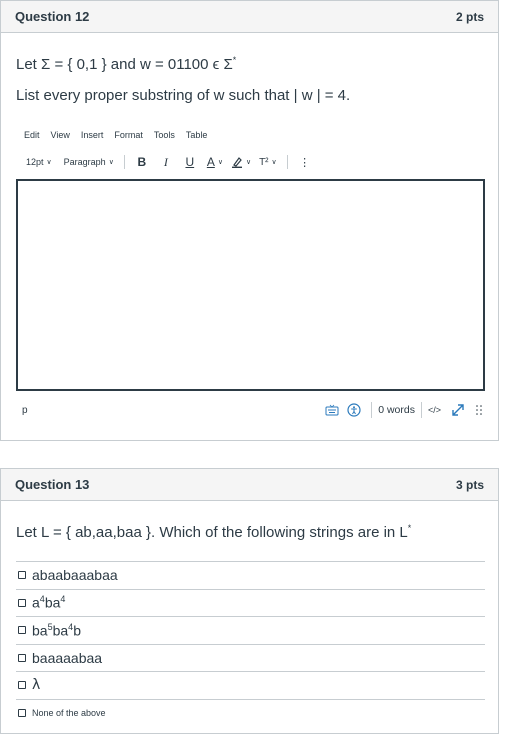  Describe the element at coordinates (268, 162) in the screenshot. I see `superscript-button: T² ∨` at that location.